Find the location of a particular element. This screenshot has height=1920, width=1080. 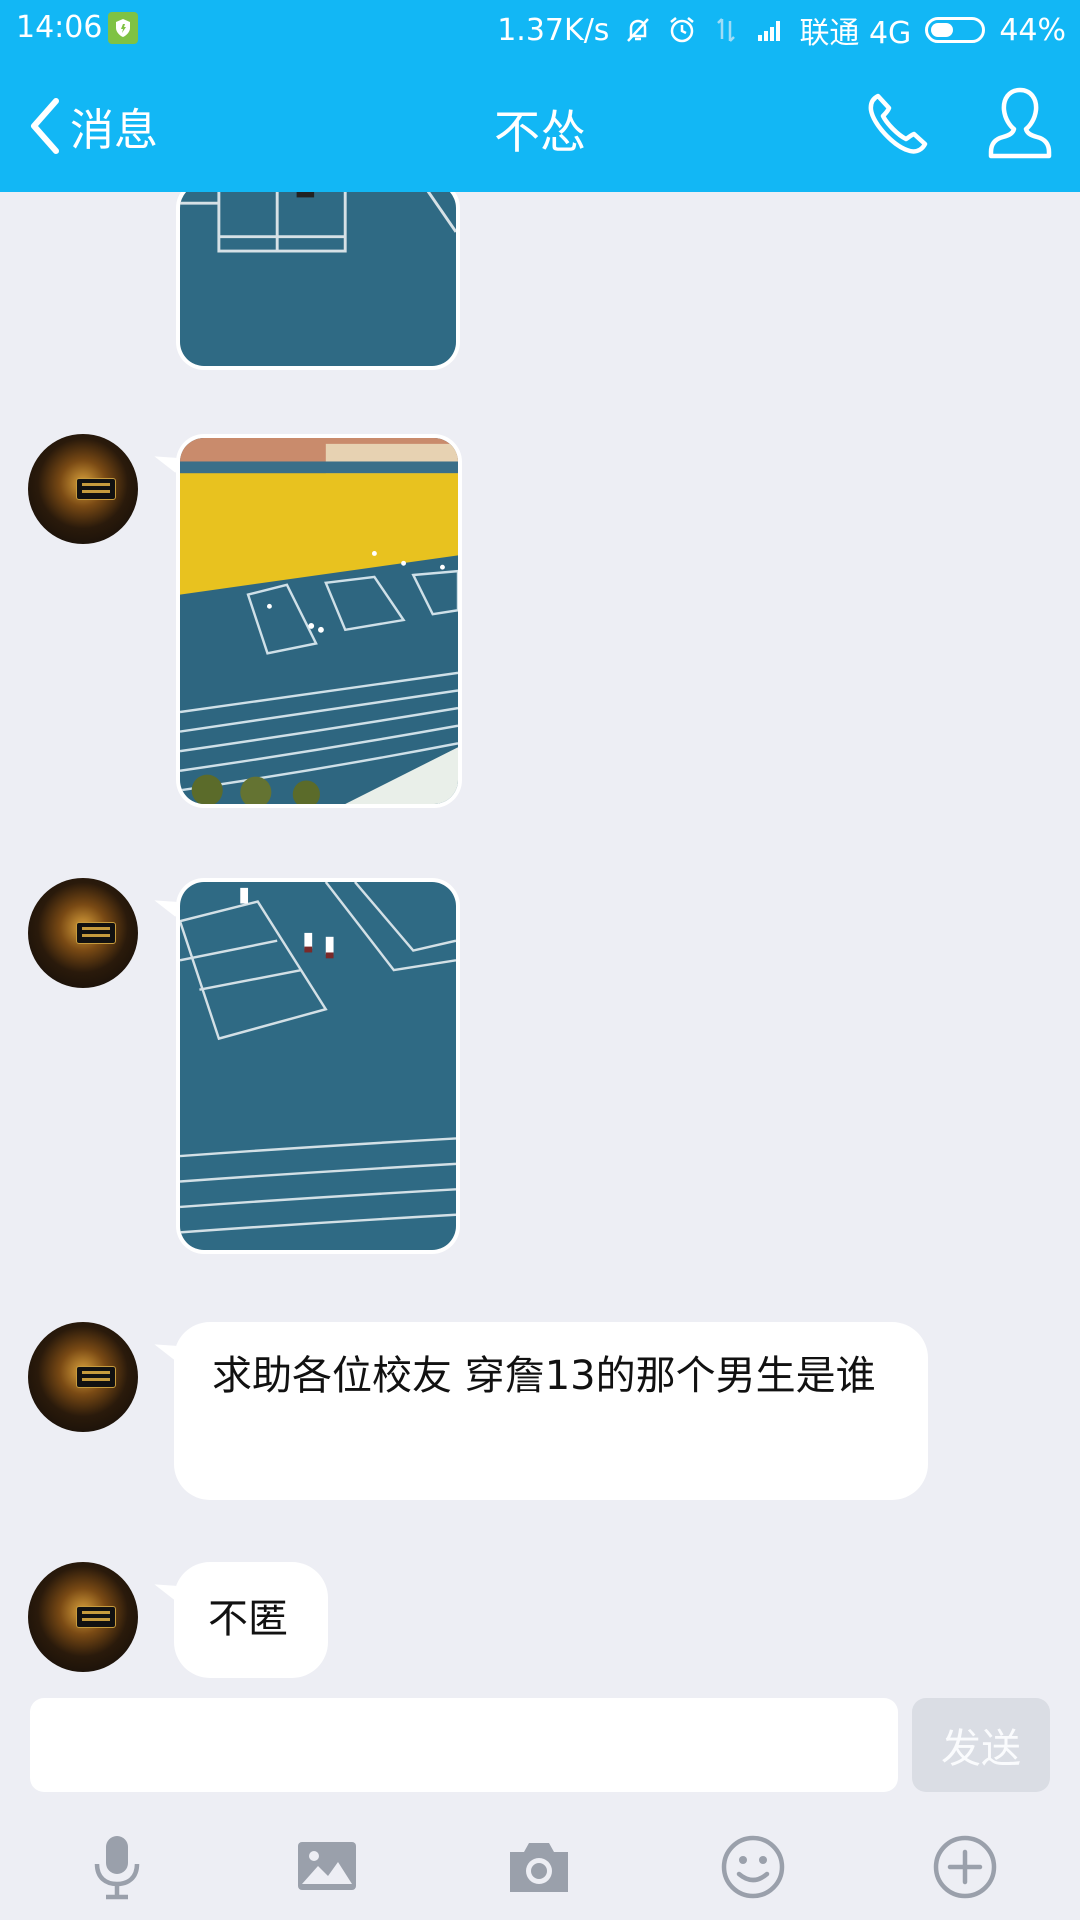

battery-icon is located at coordinates (955, 30).